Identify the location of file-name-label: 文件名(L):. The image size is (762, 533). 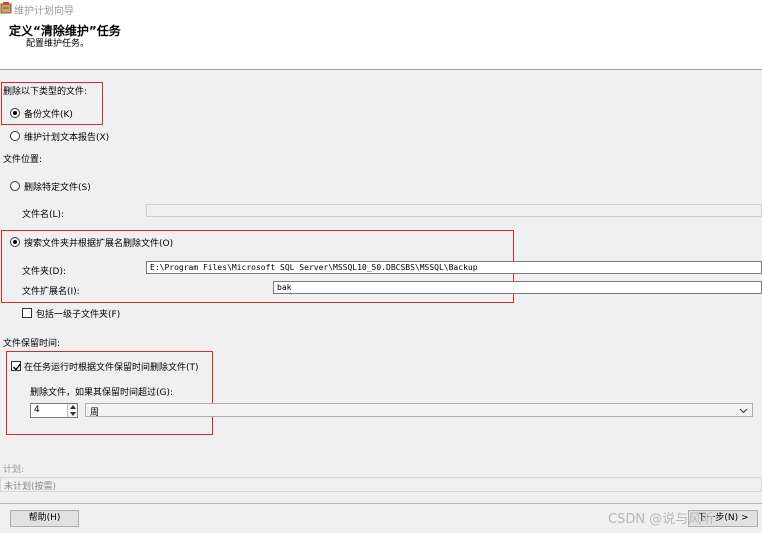
(43, 215).